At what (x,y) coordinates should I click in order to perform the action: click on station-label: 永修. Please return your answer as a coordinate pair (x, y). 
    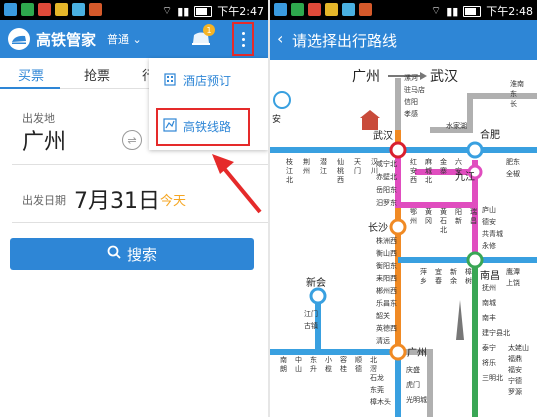
    Looking at the image, I should click on (489, 245).